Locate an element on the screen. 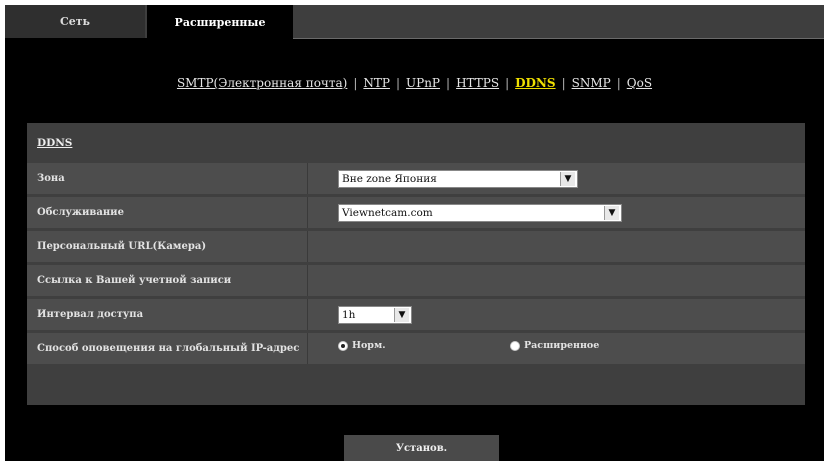 The width and height of the screenshot is (829, 465). row-service: Обслуживание Viewnetcam.com ▼ is located at coordinates (416, 212).